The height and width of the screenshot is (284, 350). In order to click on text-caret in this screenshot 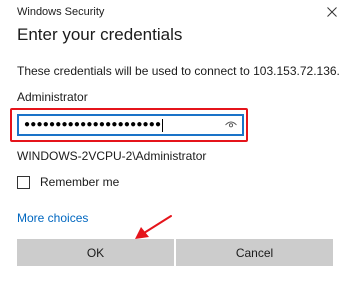, I will do `click(163, 125)`.